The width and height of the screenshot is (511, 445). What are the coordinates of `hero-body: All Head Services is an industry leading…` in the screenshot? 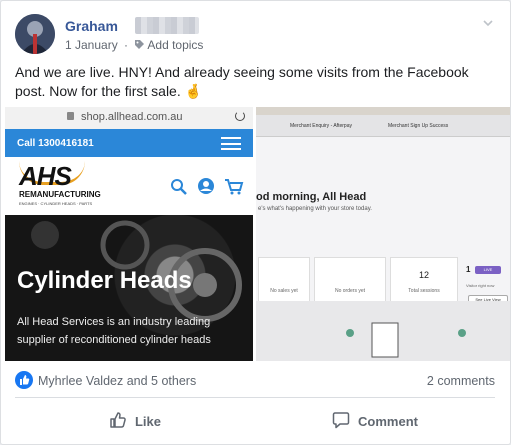 It's located at (114, 331).